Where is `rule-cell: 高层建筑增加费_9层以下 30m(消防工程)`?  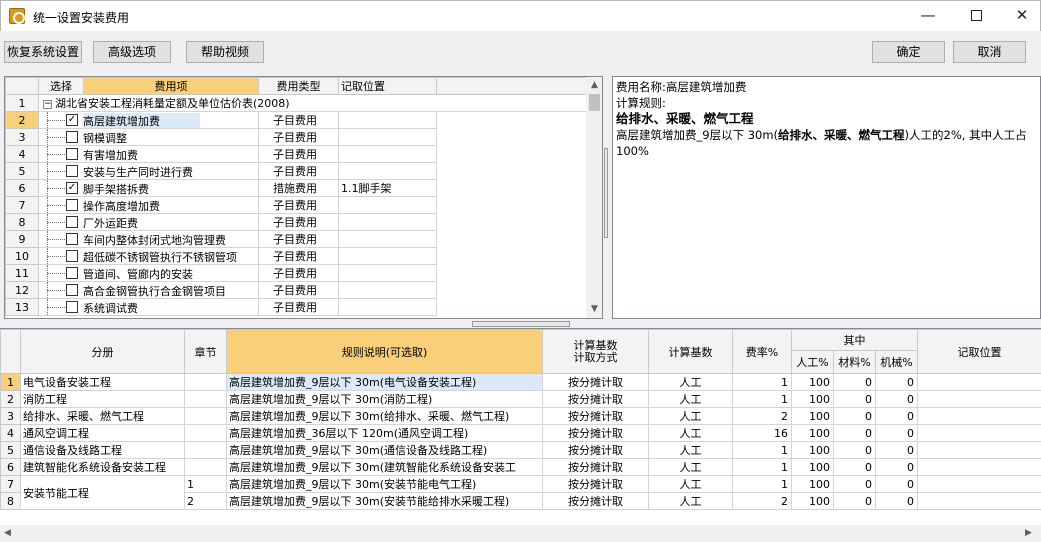 rule-cell: 高层建筑增加费_9层以下 30m(消防工程) is located at coordinates (384, 399).